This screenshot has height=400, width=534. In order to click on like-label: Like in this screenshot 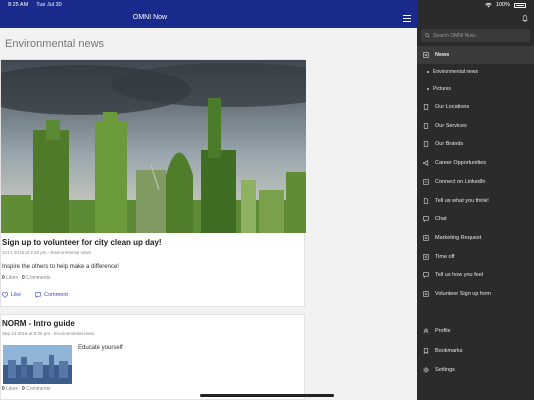, I will do `click(16, 295)`.